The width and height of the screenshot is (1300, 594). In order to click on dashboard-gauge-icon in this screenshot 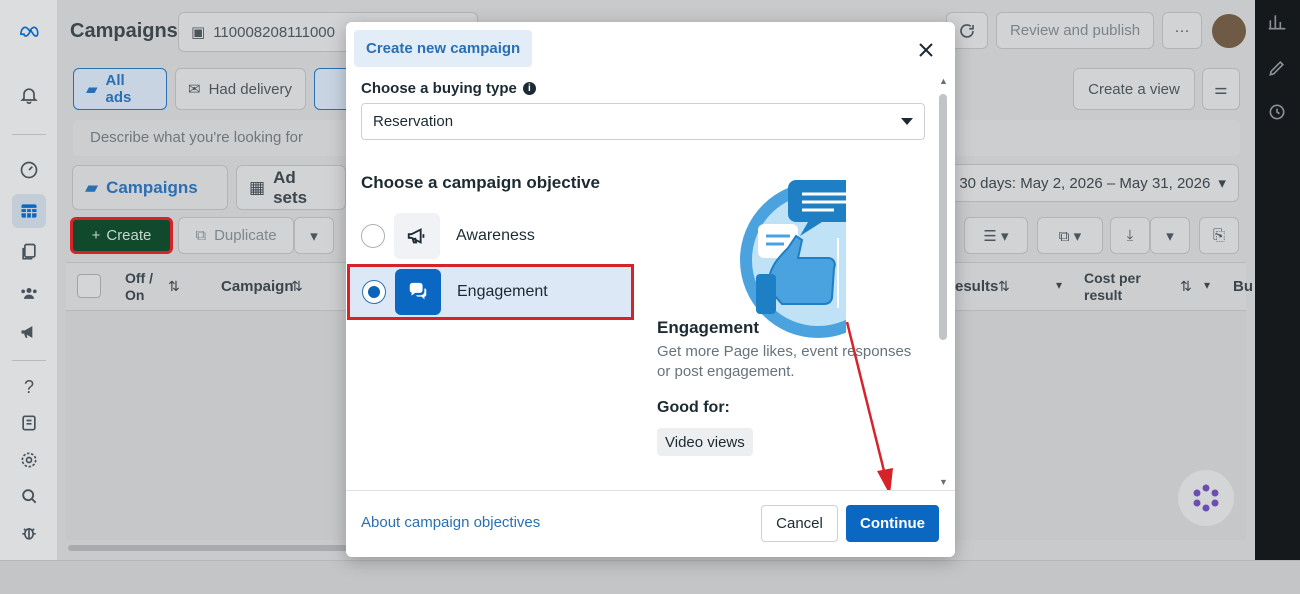, I will do `click(29, 170)`.